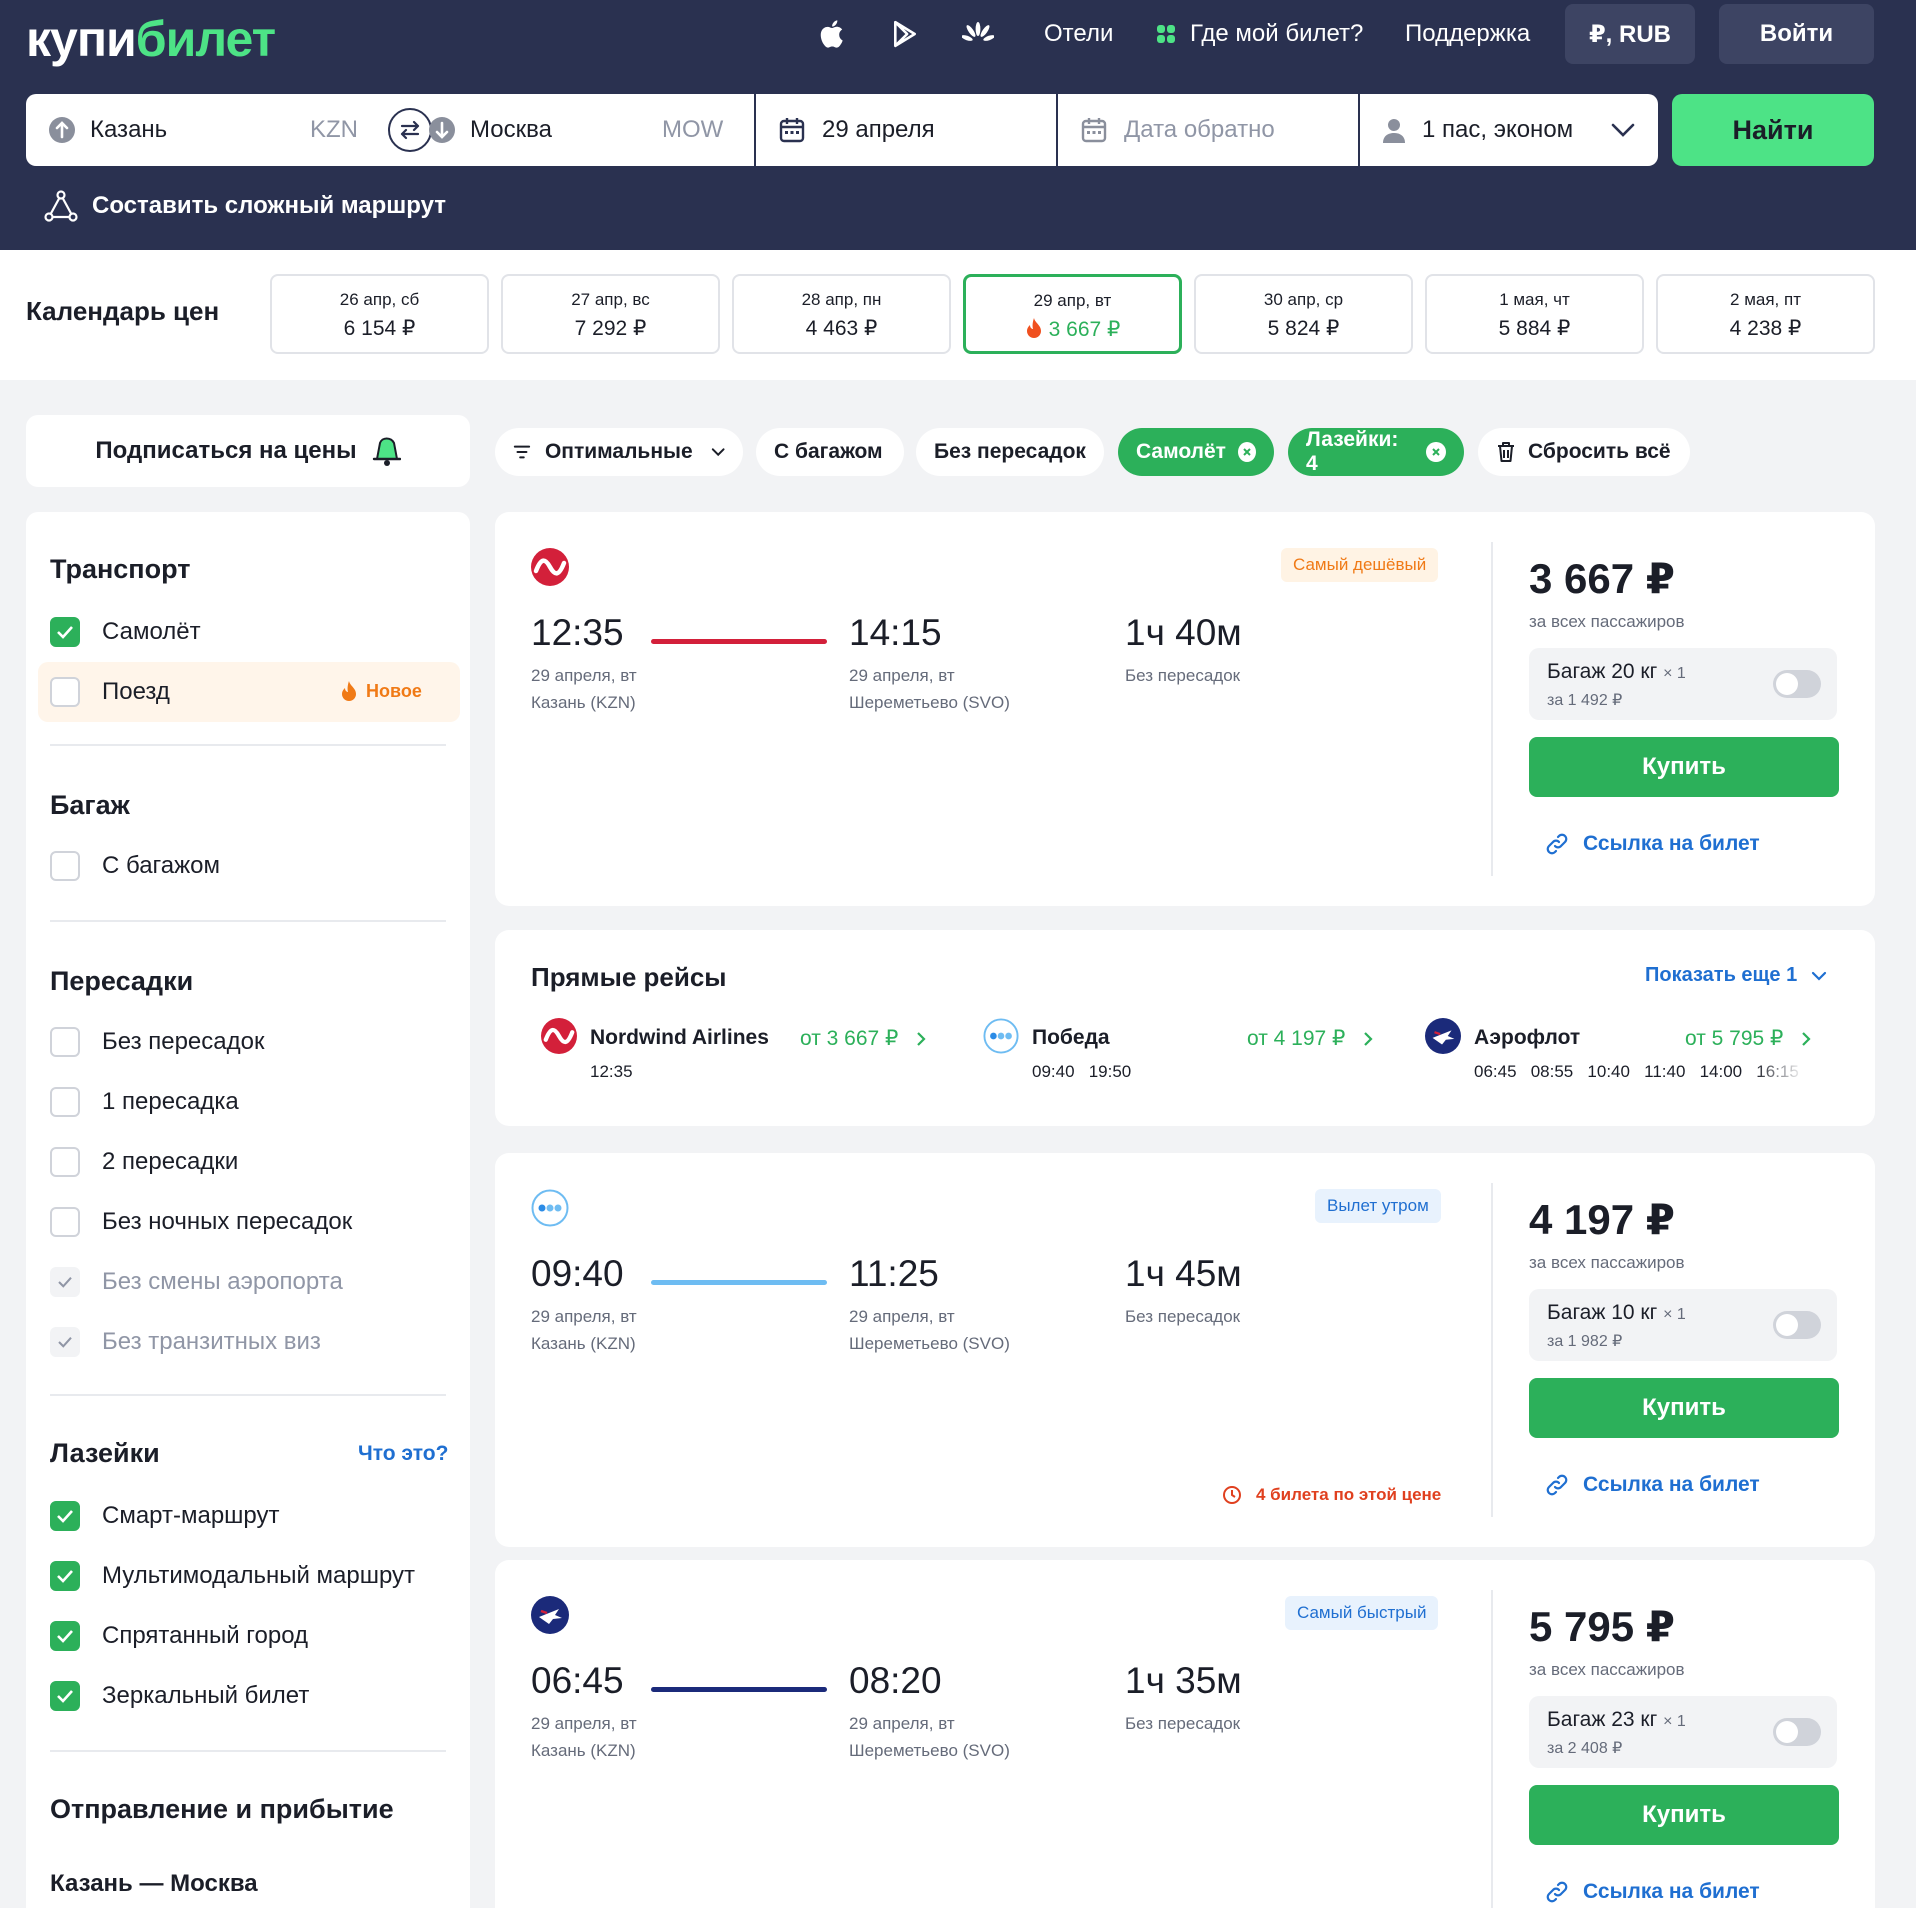 Image resolution: width=1916 pixels, height=1908 pixels. I want to click on filter-transfers-title: Пересадки, so click(122, 981).